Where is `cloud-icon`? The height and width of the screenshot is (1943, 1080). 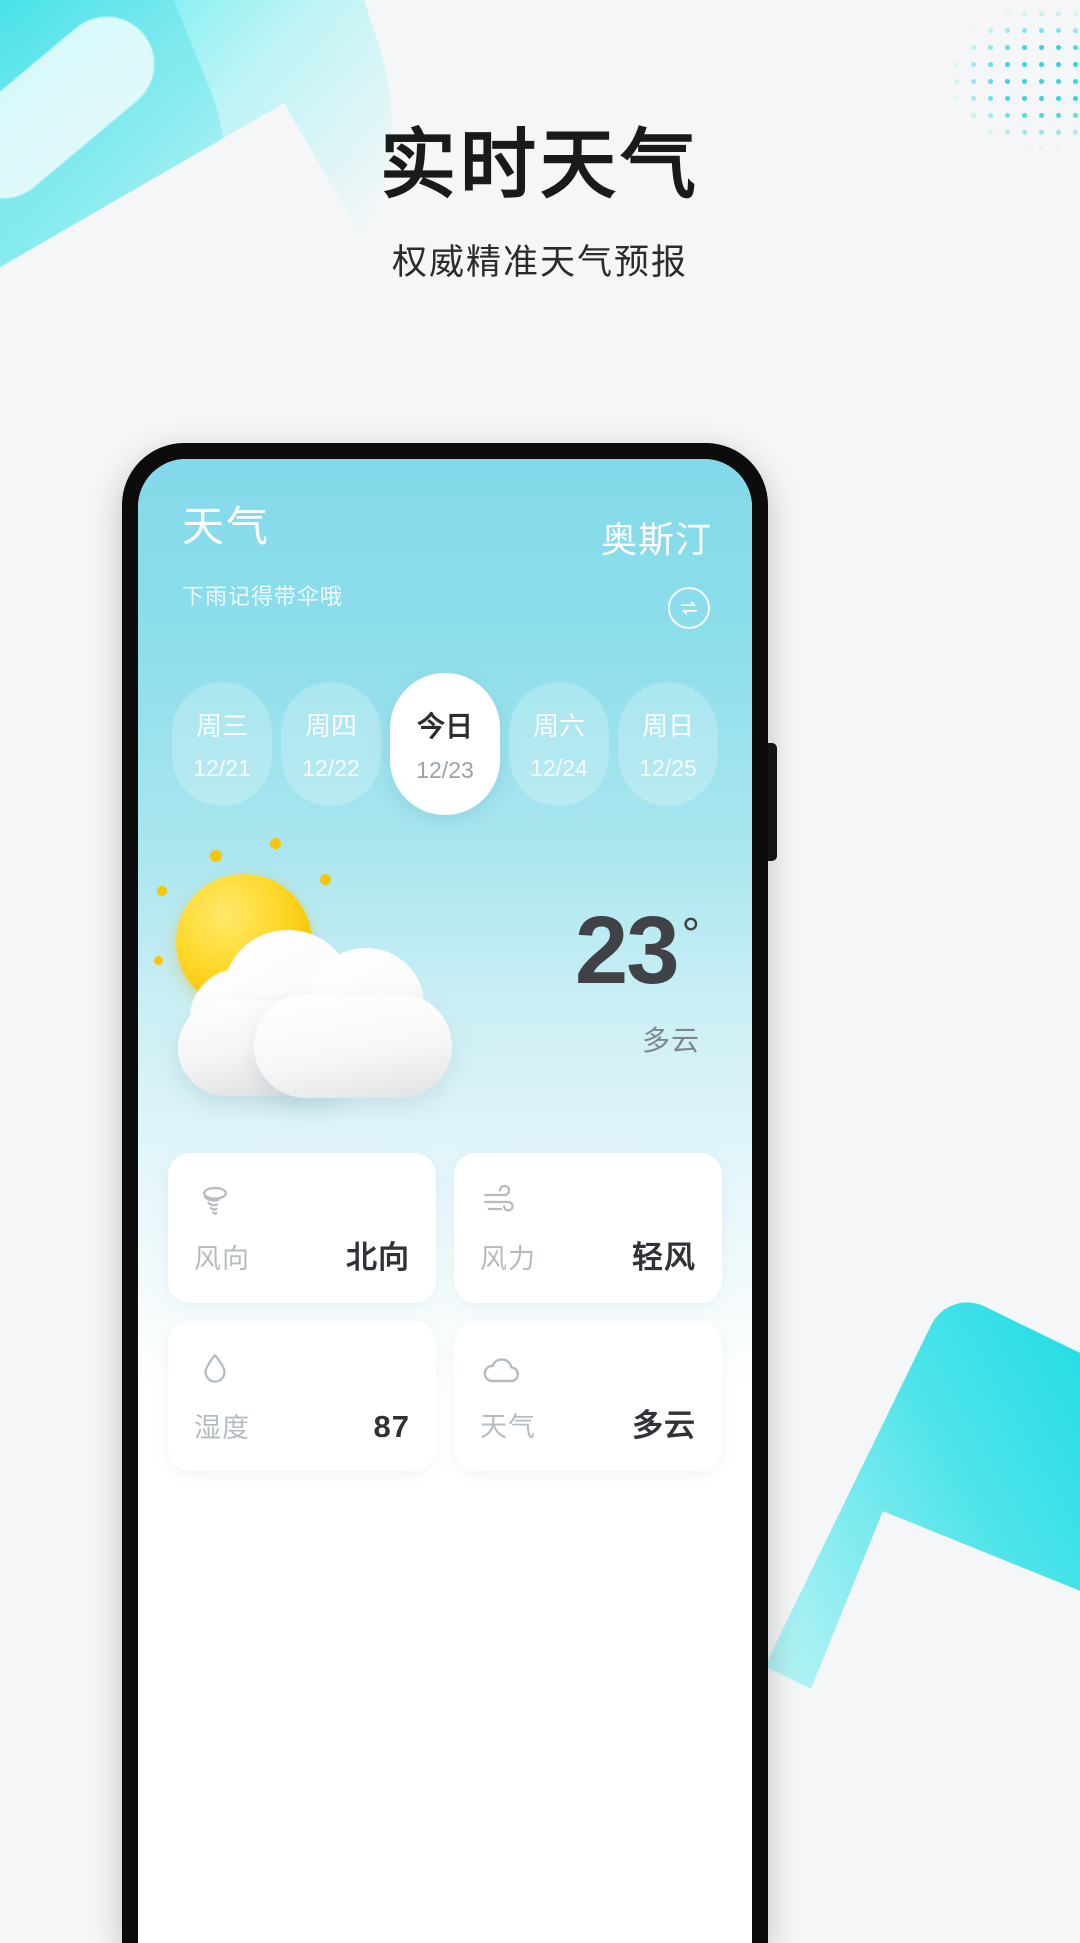 cloud-icon is located at coordinates (588, 1370).